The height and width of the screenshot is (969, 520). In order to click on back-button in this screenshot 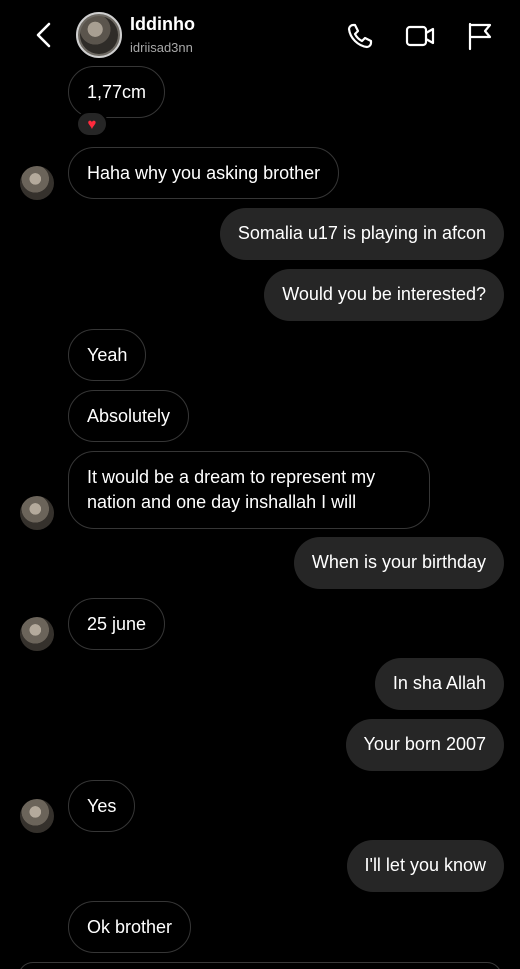, I will do `click(44, 35)`.